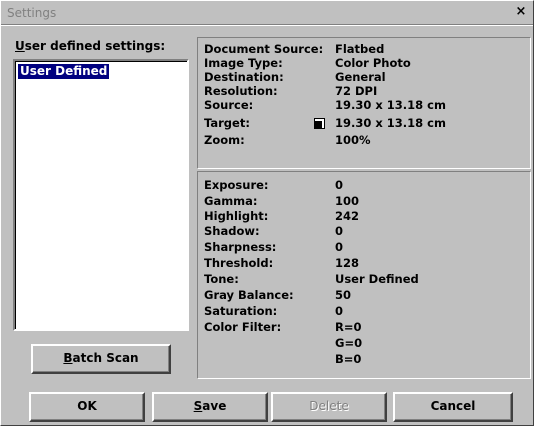  Describe the element at coordinates (329, 407) in the screenshot. I see `delete-button: Delete` at that location.